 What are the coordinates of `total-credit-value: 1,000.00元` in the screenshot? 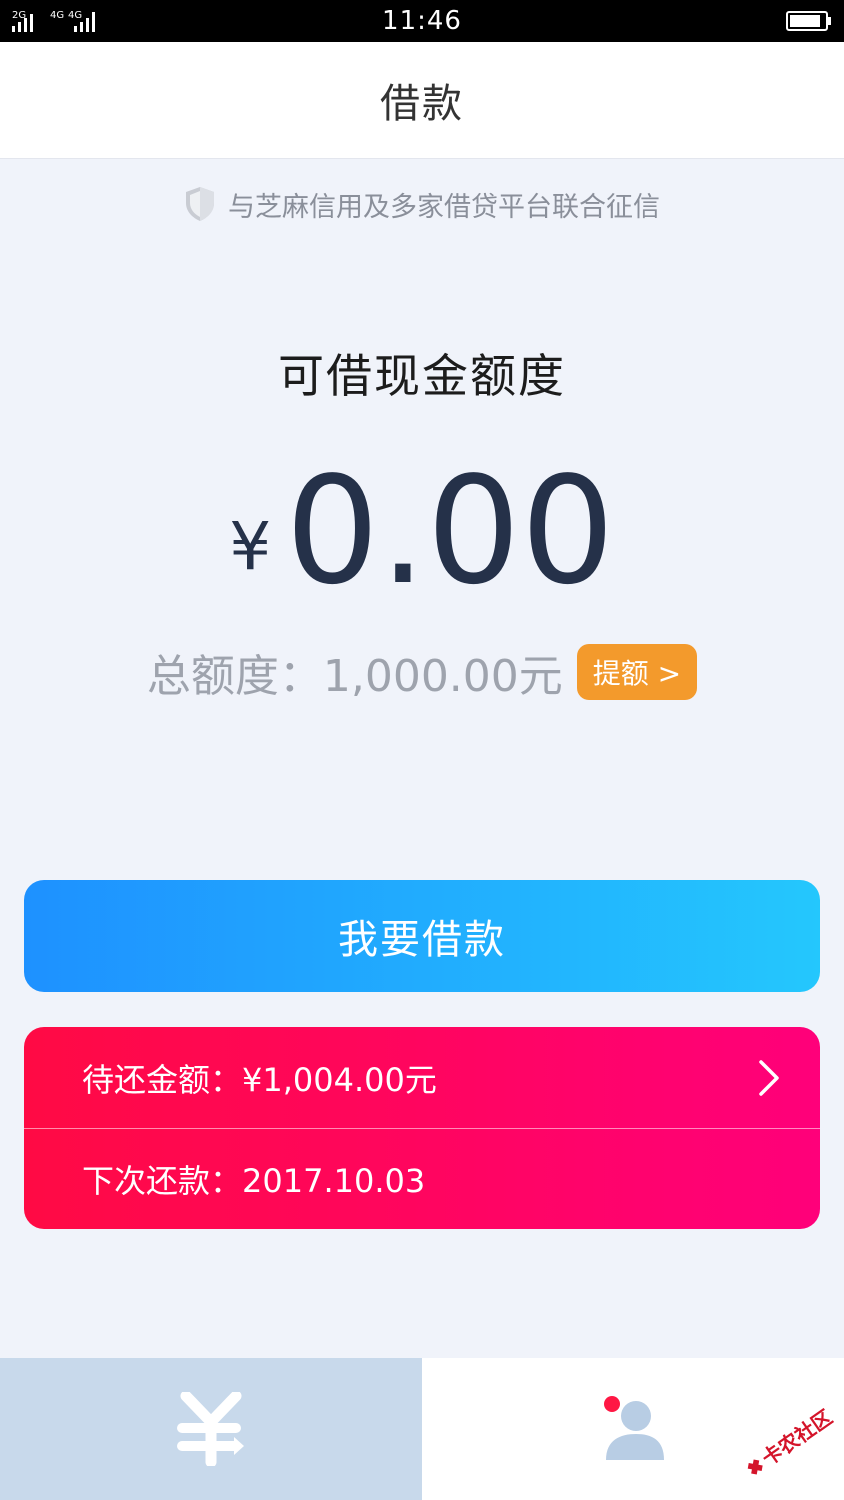 It's located at (442, 676).